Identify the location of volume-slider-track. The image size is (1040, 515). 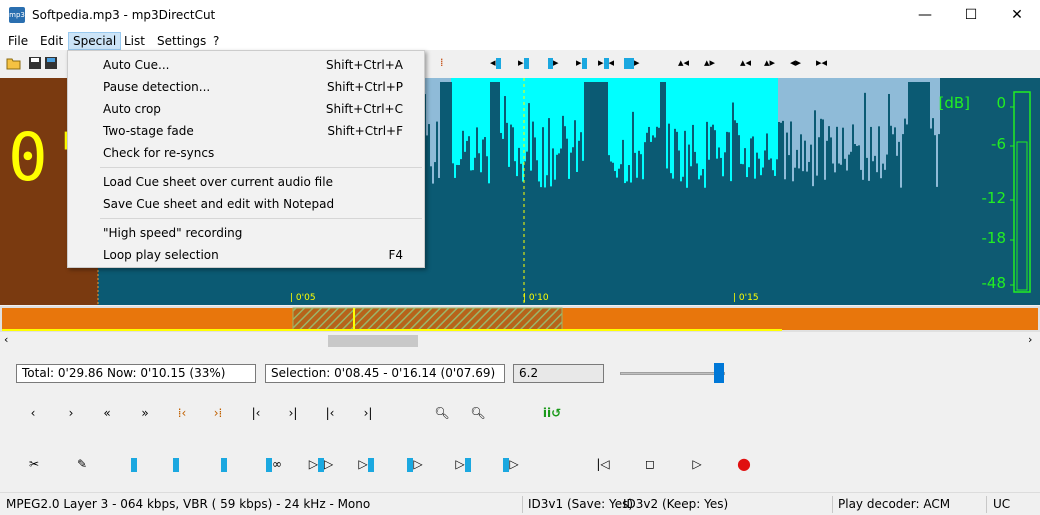
(672, 373).